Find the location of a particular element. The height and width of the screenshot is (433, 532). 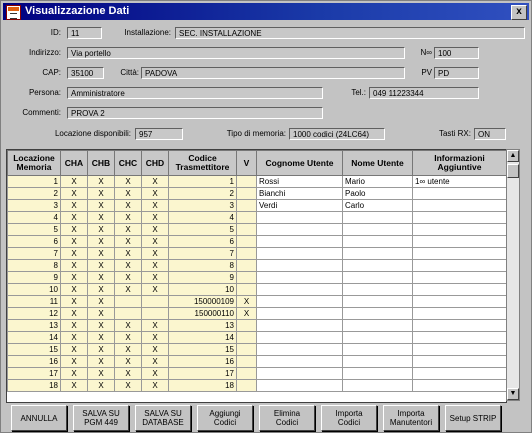

table-row: 2 X X X X 2 Bianchi Paolo is located at coordinates (256, 193).